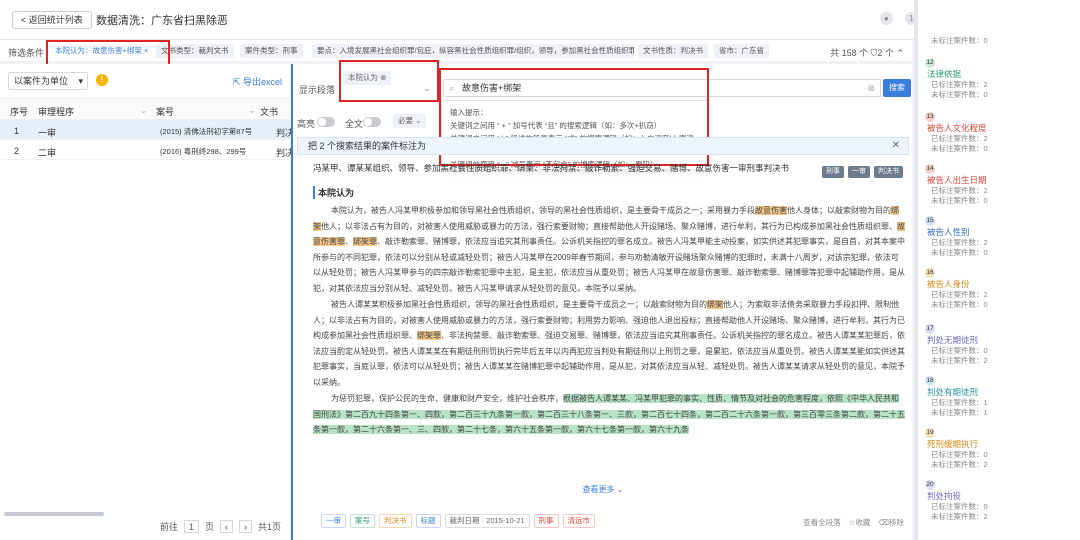 The width and height of the screenshot is (1080, 540). I want to click on chevron-down-icon: ▾, so click(80, 81).